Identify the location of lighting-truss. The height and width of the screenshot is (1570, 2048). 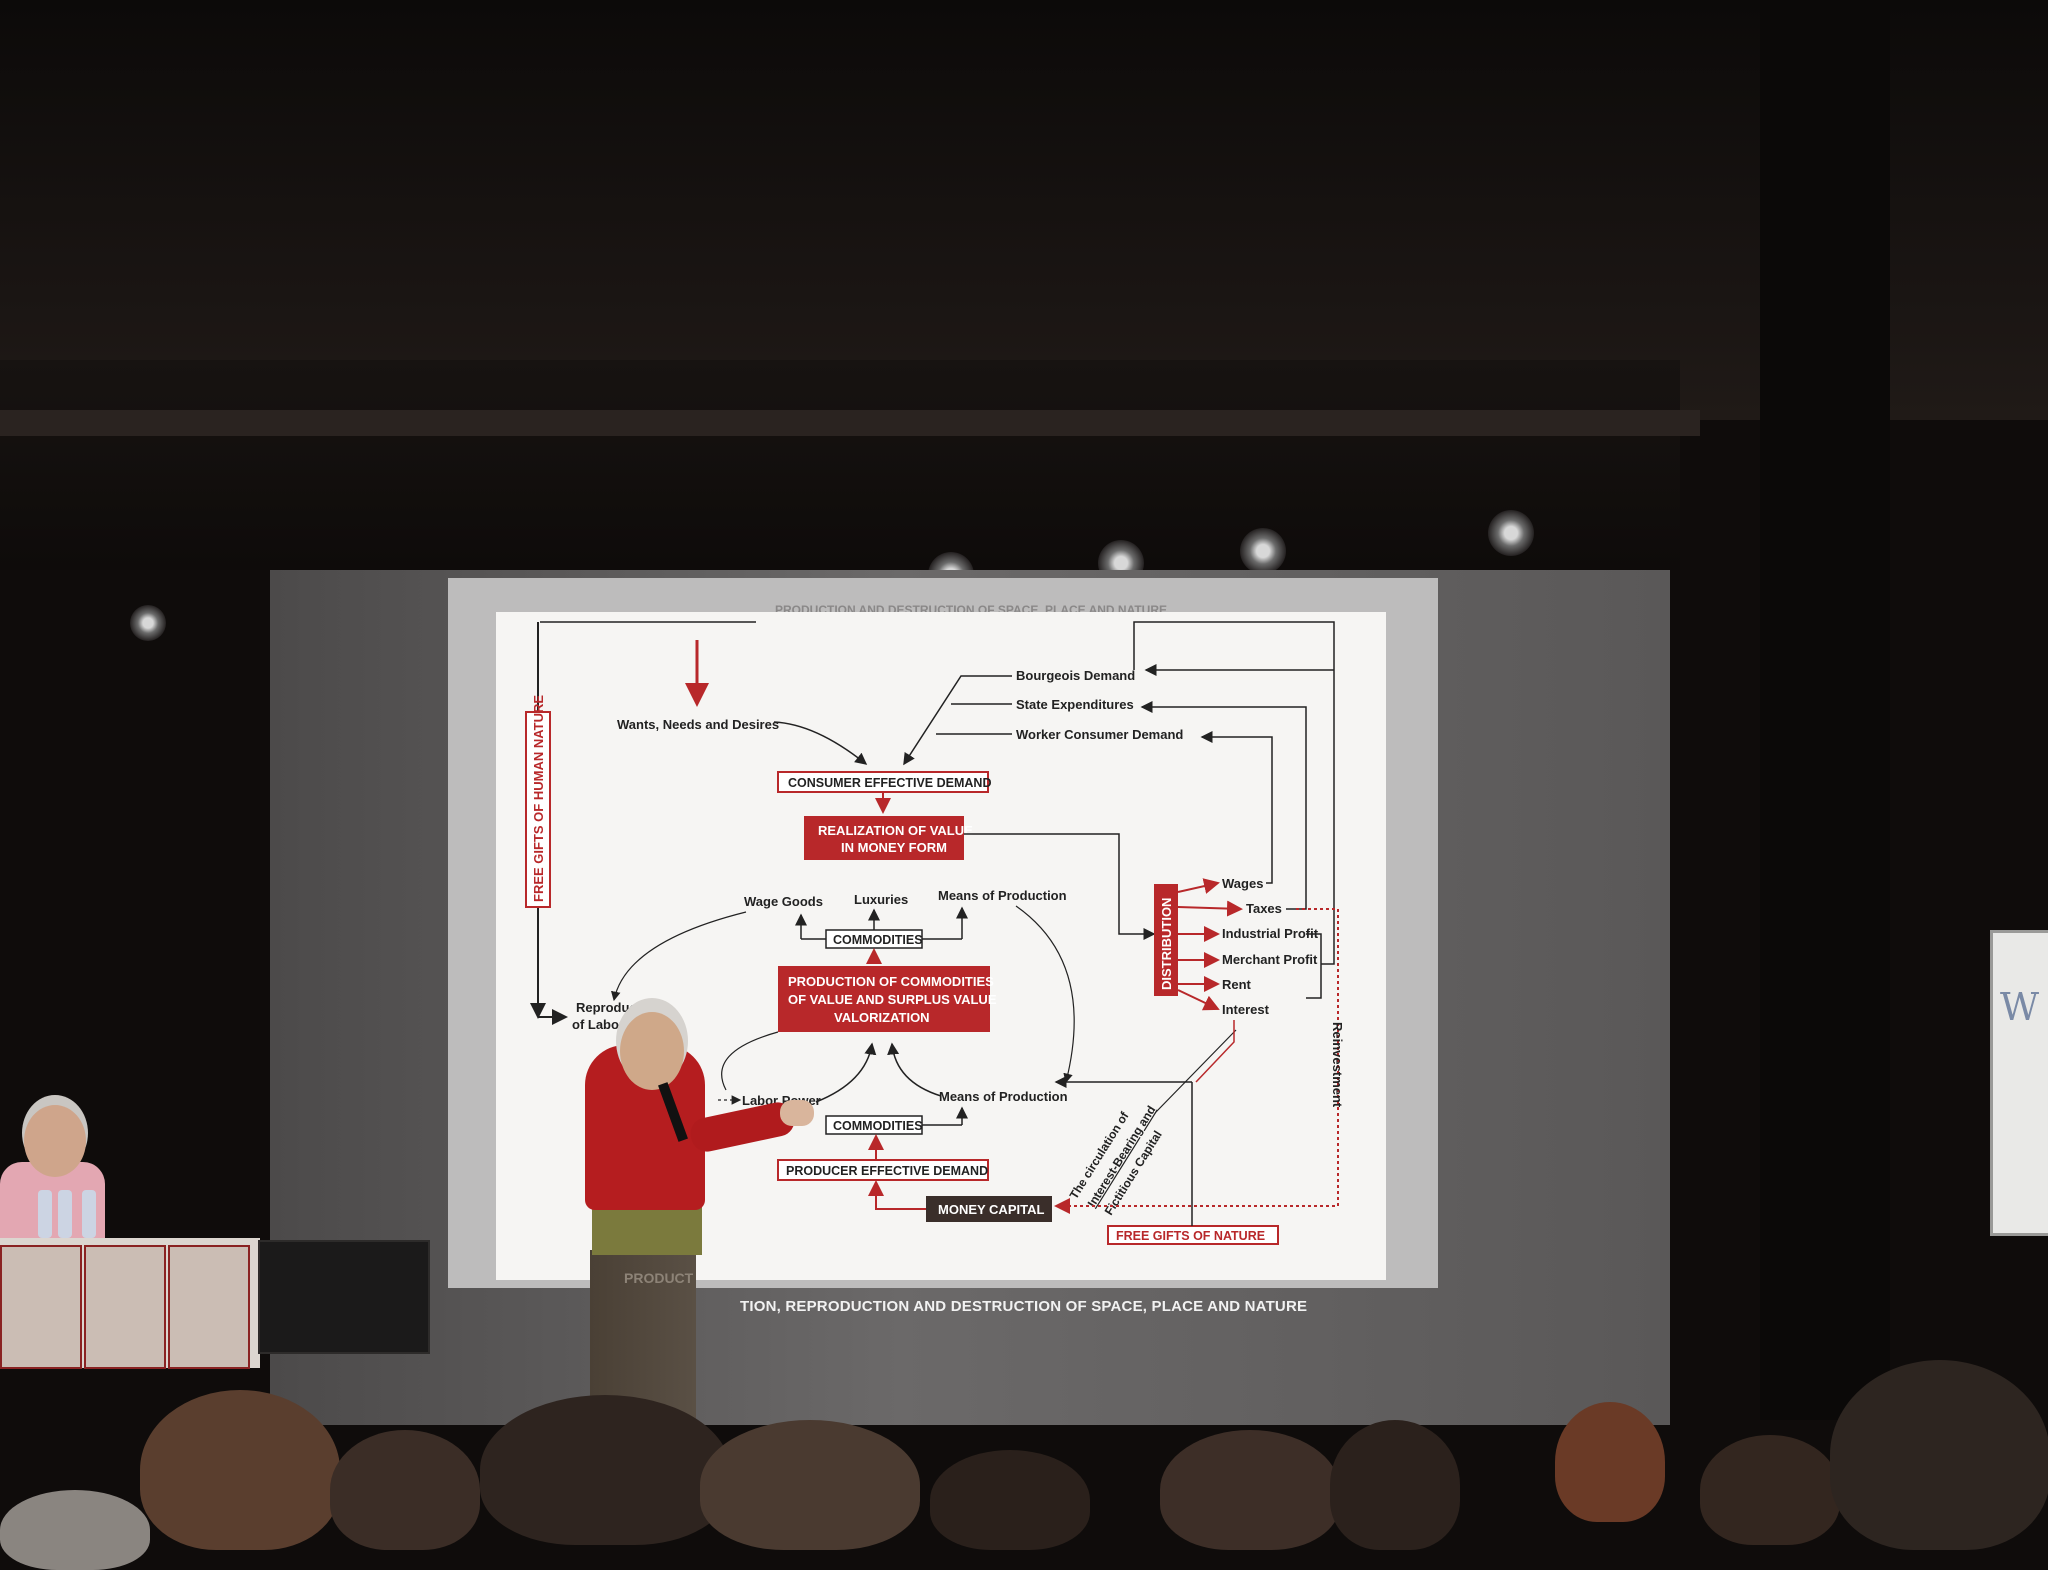
(840, 465).